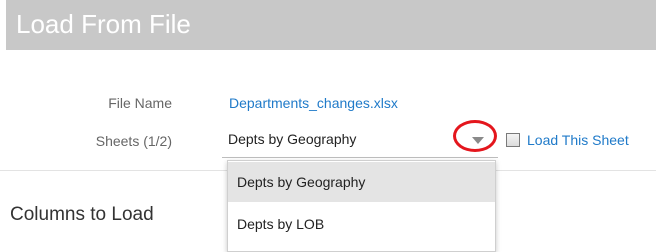  Describe the element at coordinates (513, 140) in the screenshot. I see `load-sheet-checkbox` at that location.